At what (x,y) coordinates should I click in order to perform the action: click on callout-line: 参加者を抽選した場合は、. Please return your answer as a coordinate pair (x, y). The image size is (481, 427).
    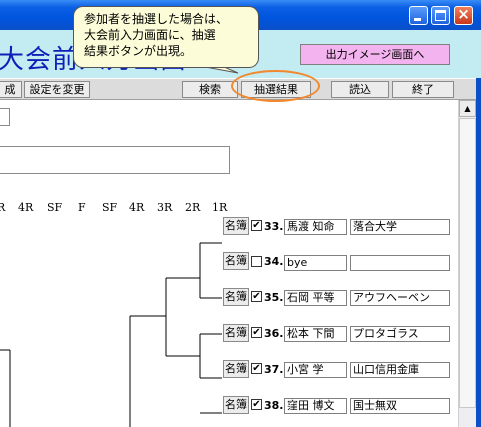
    Looking at the image, I should click on (156, 19).